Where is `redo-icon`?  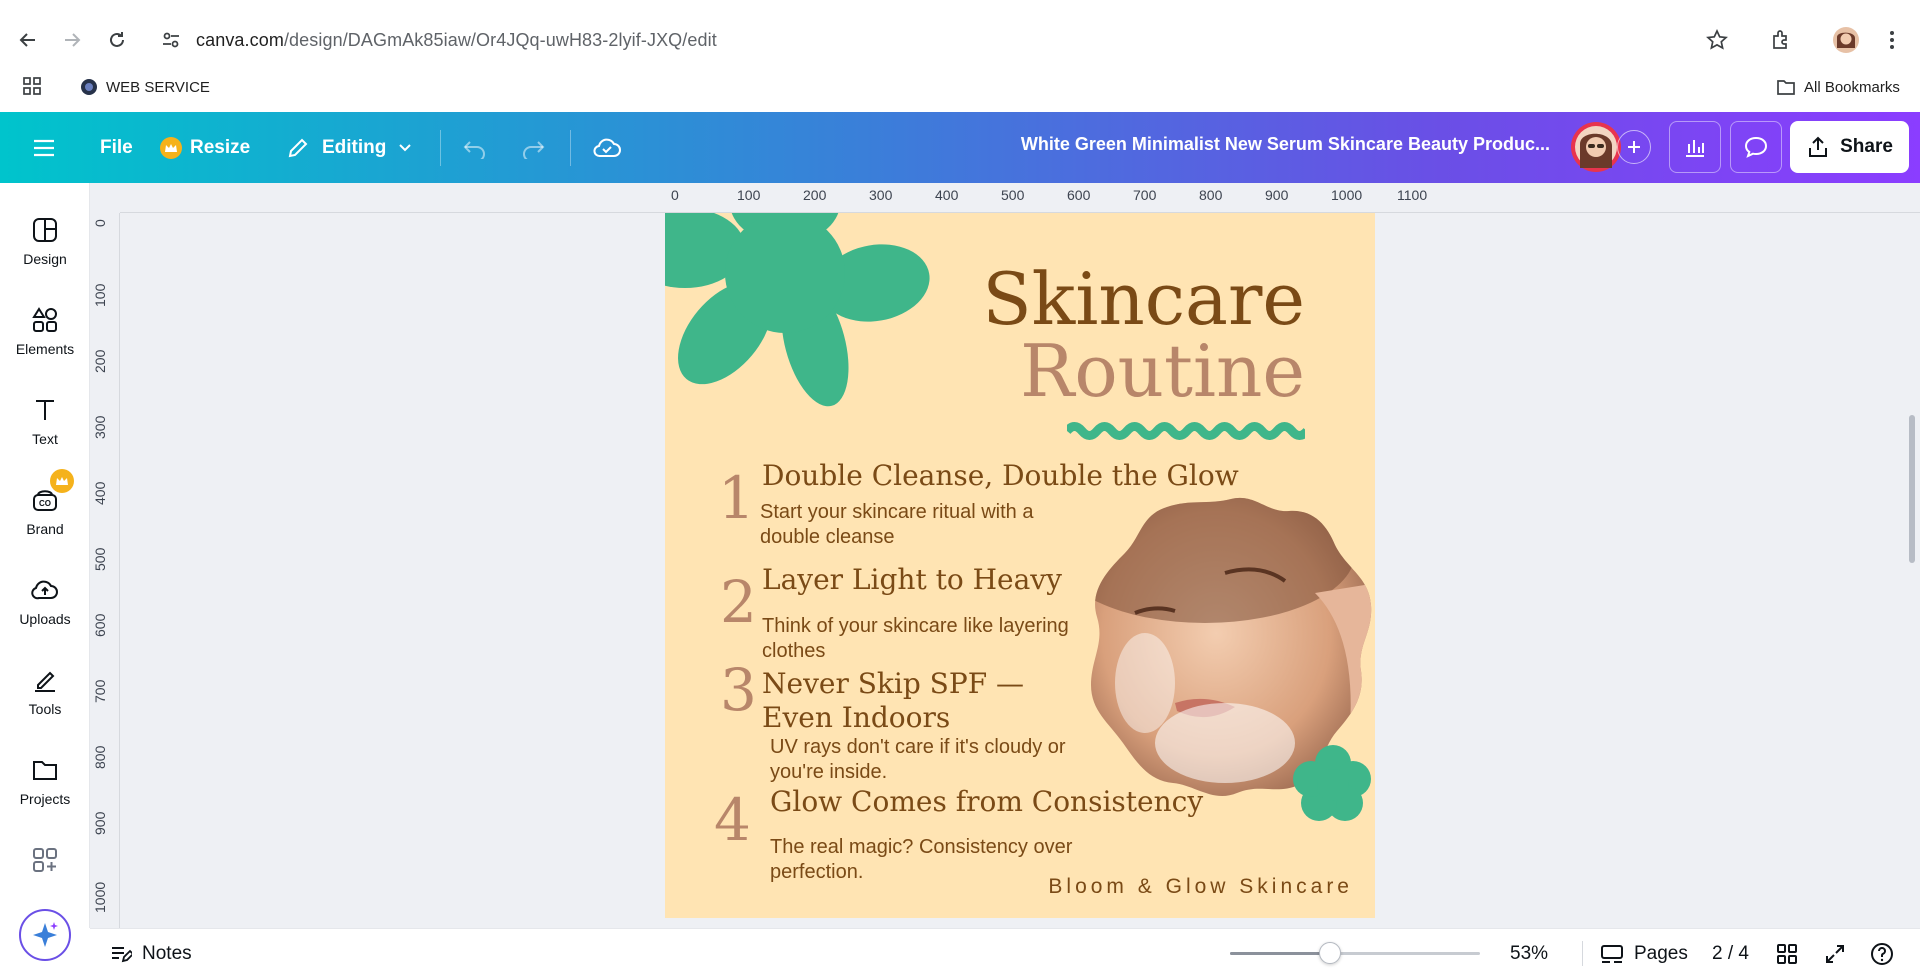
redo-icon is located at coordinates (533, 147).